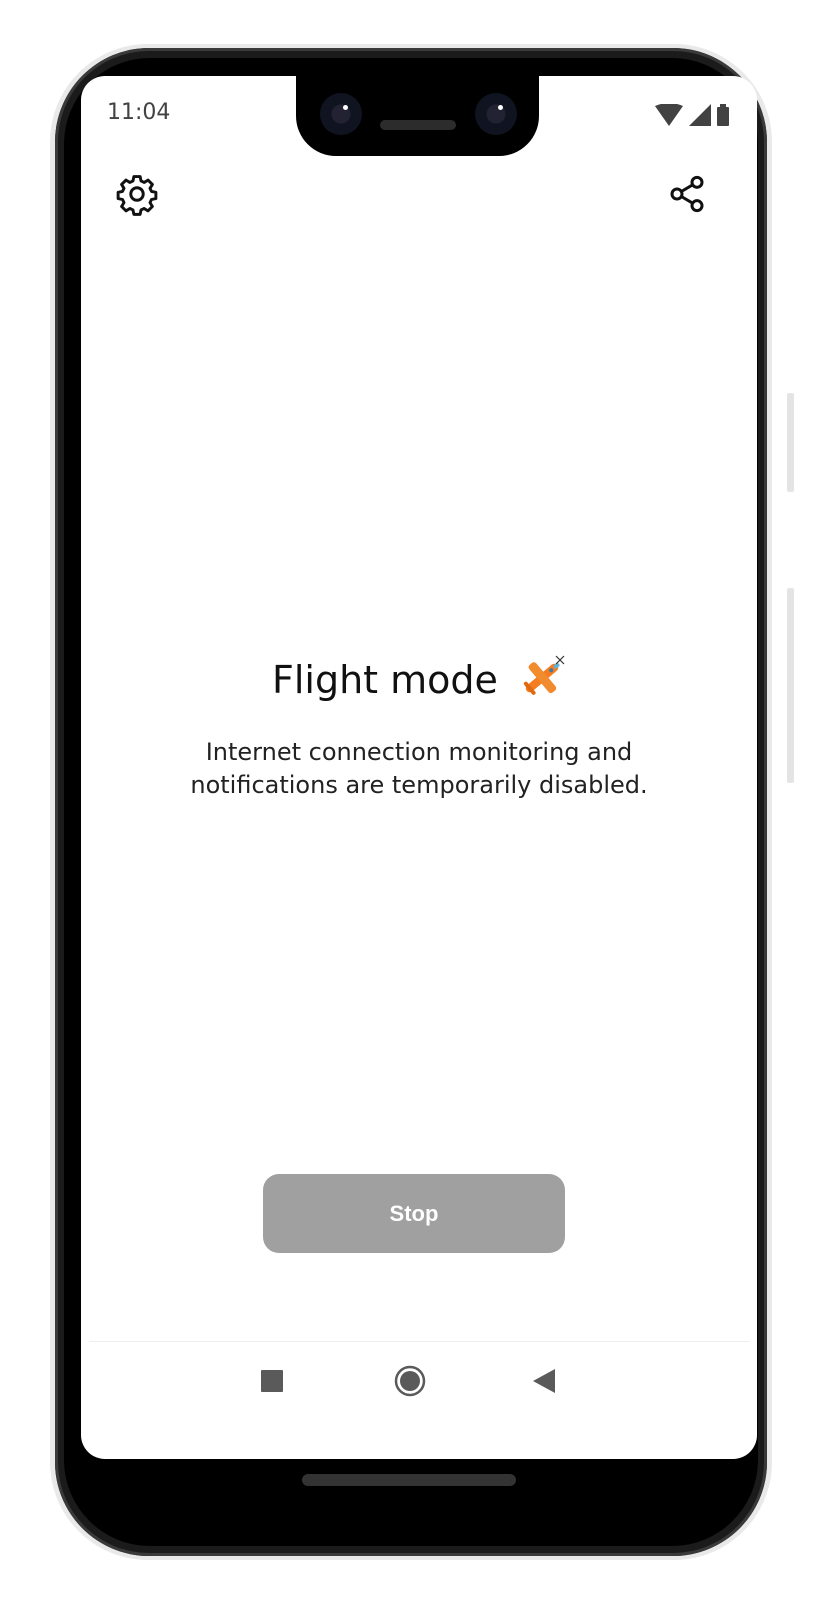 The height and width of the screenshot is (1600, 840). What do you see at coordinates (700, 117) in the screenshot?
I see `signal-icon` at bounding box center [700, 117].